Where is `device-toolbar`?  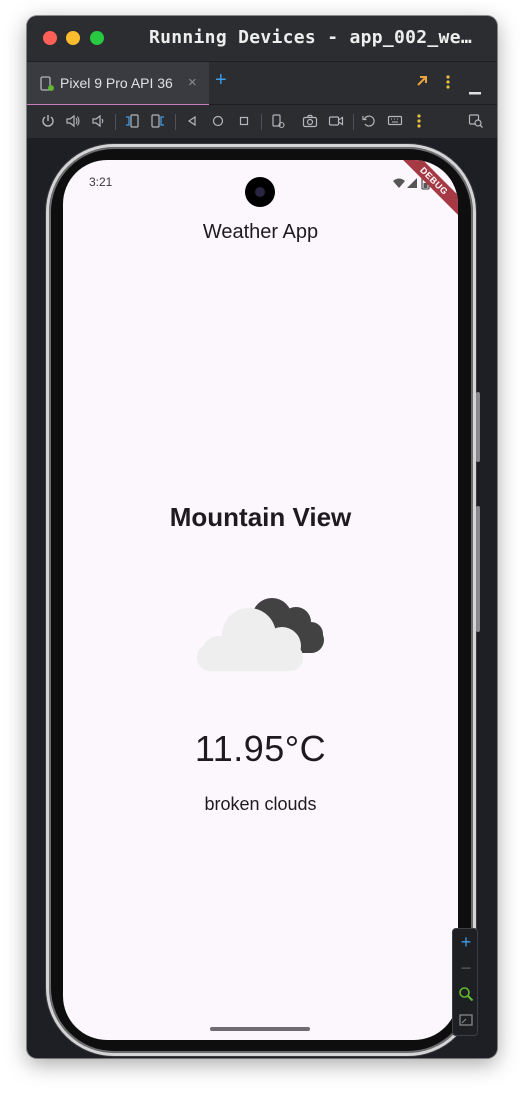
device-toolbar is located at coordinates (262, 122).